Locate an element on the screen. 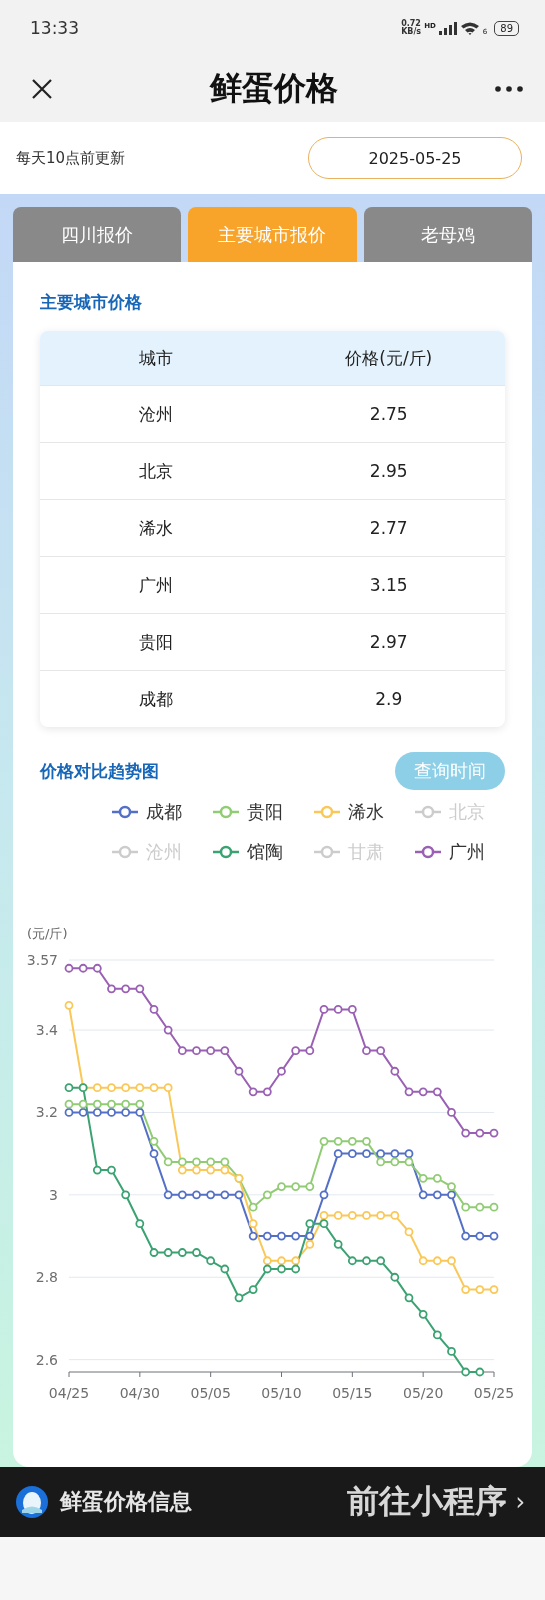 This screenshot has width=545, height=1600. egg-logo-icon is located at coordinates (32, 1502).